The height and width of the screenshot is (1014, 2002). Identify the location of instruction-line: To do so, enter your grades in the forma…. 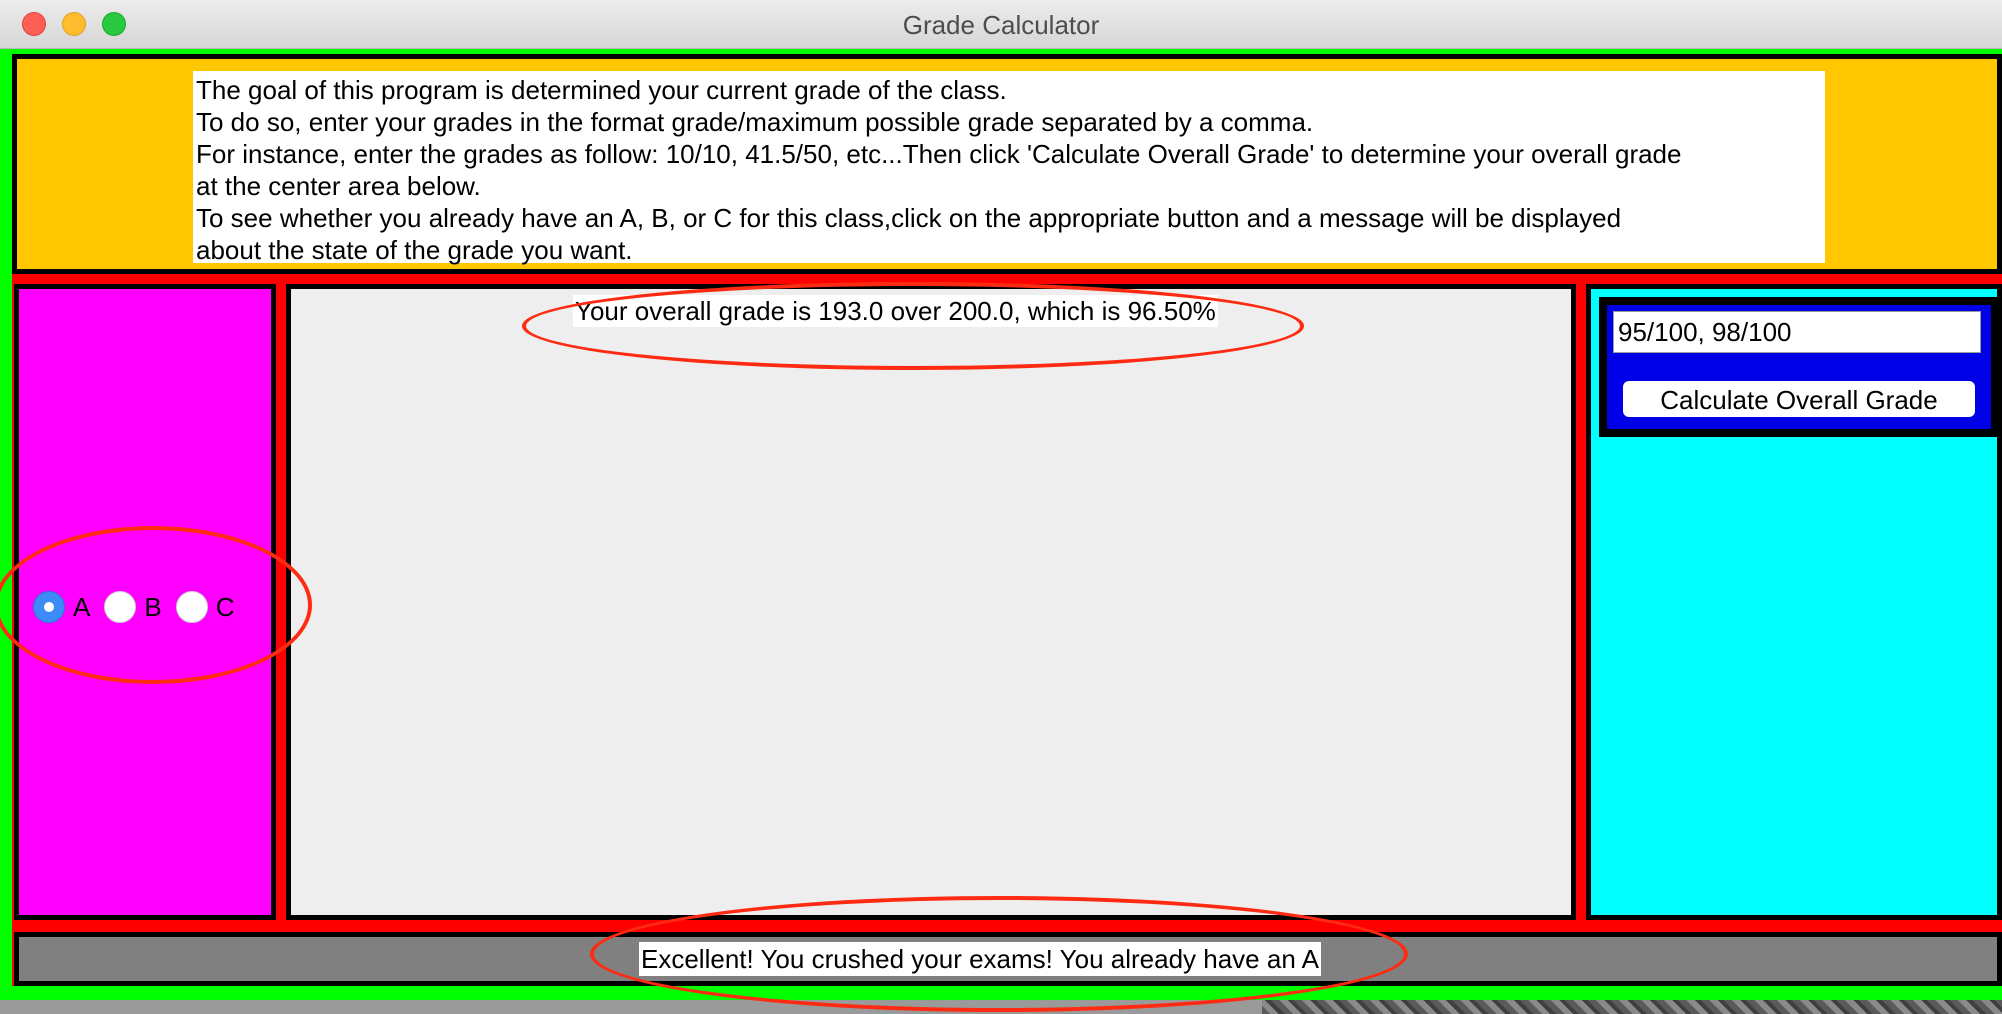
(755, 122).